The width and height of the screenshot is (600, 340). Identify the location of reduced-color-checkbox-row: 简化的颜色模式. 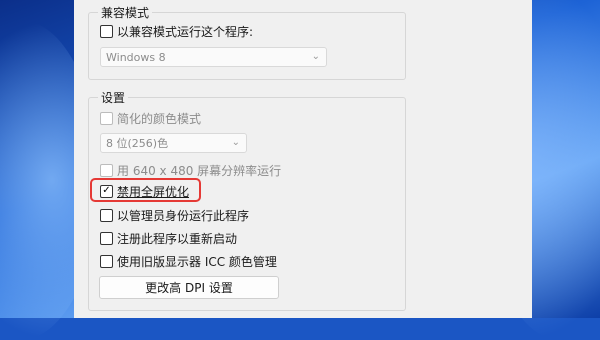
(150, 118).